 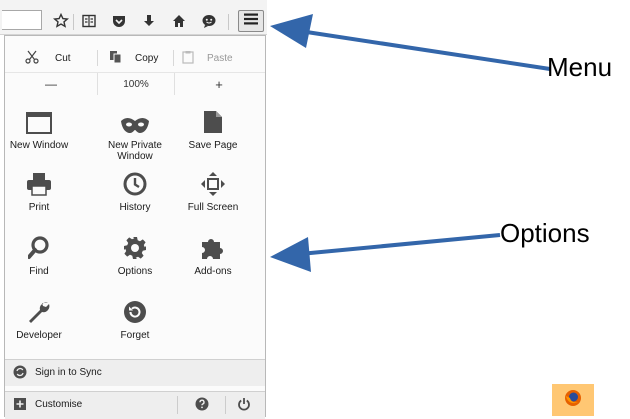 I want to click on taskbar-firefox-button, so click(x=573, y=400).